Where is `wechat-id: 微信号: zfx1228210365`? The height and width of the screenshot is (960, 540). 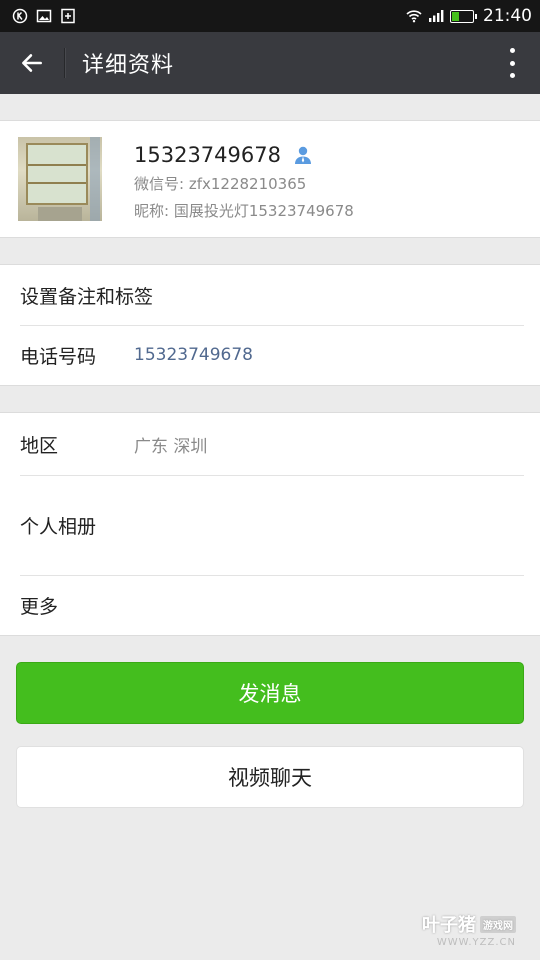 wechat-id: 微信号: zfx1228210365 is located at coordinates (220, 184).